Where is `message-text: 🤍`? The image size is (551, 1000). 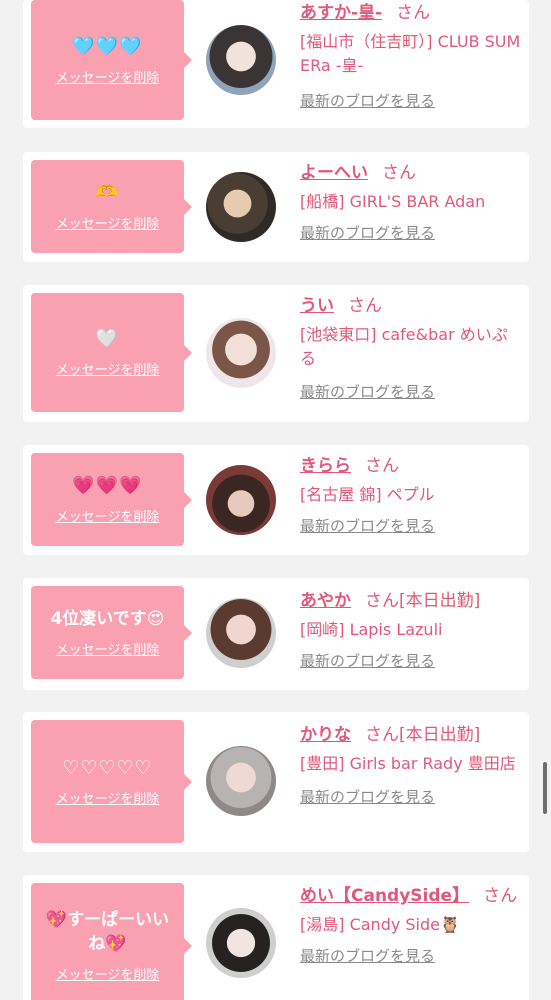 message-text: 🤍 is located at coordinates (107, 338).